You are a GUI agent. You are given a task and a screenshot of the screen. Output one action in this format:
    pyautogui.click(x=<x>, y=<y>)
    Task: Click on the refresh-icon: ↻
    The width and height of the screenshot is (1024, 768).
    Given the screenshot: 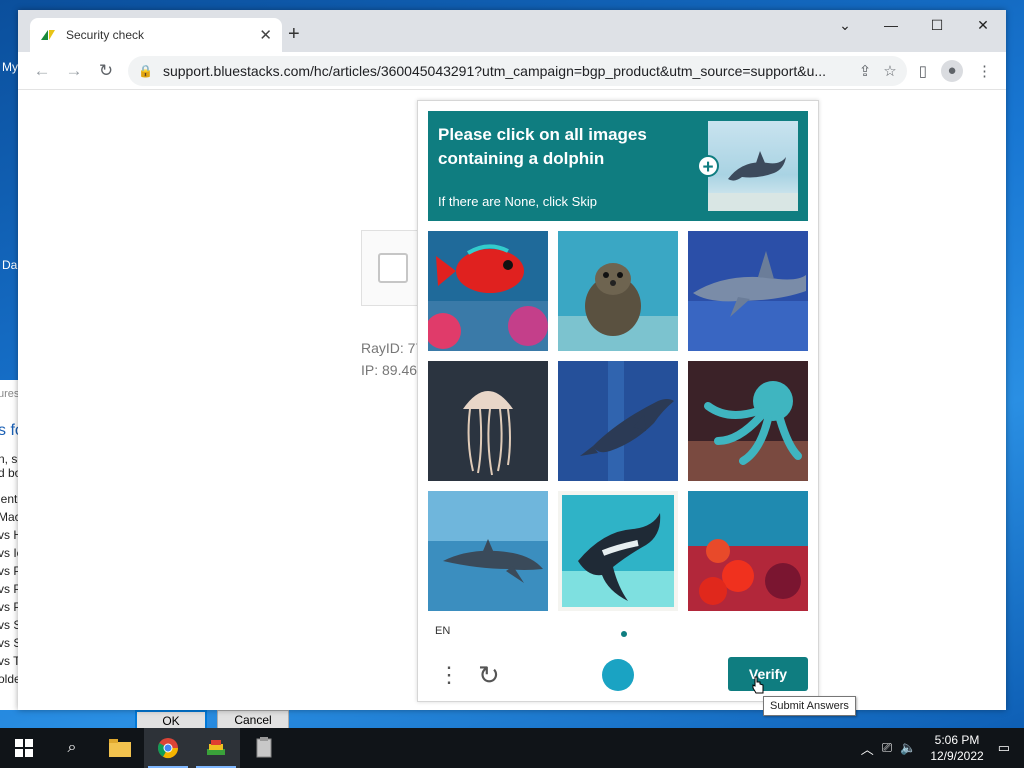 What is the action you would take?
    pyautogui.click(x=489, y=675)
    